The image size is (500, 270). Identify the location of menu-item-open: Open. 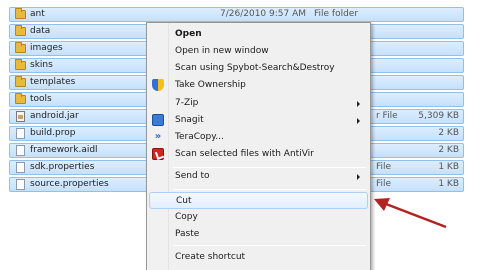
(258, 34).